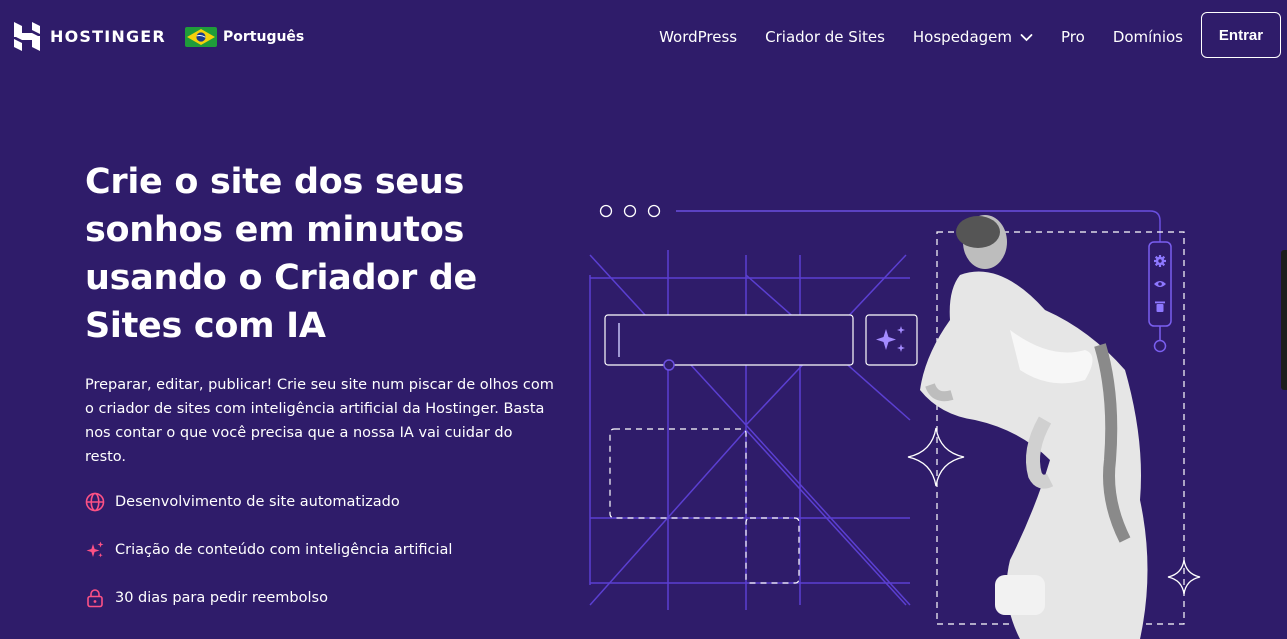 The image size is (1287, 639). What do you see at coordinates (95, 549) in the screenshot?
I see `sparkles-icon` at bounding box center [95, 549].